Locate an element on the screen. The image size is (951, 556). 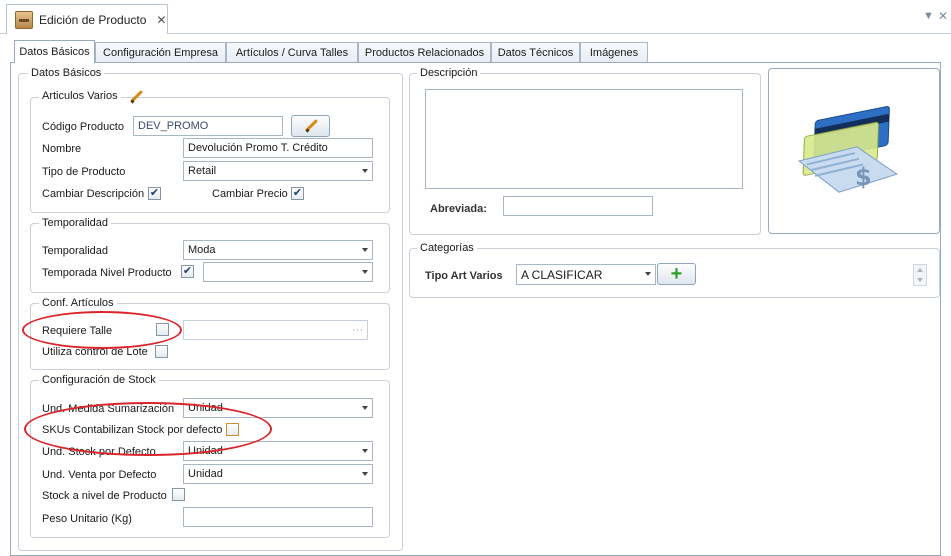
spin-up-icon is located at coordinates (920, 270).